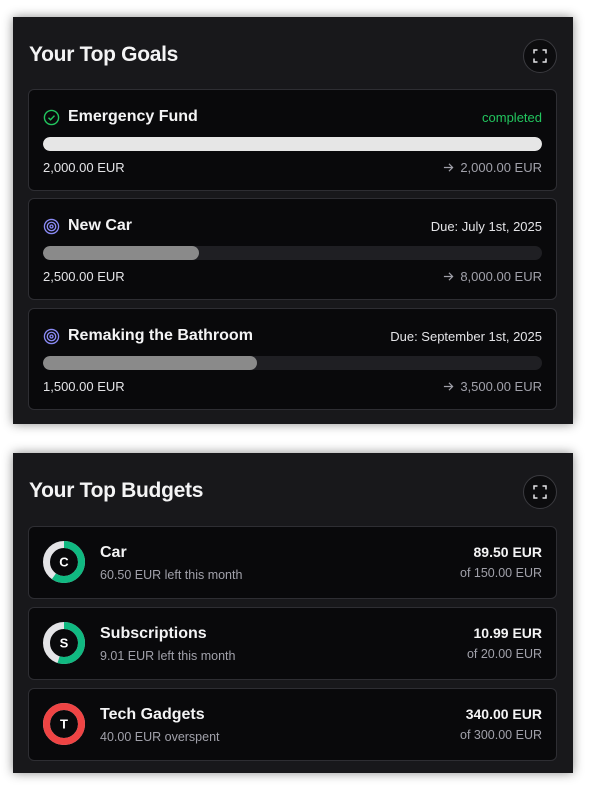 The width and height of the screenshot is (589, 787). I want to click on goal-target: 2,000.00 EUR, so click(492, 167).